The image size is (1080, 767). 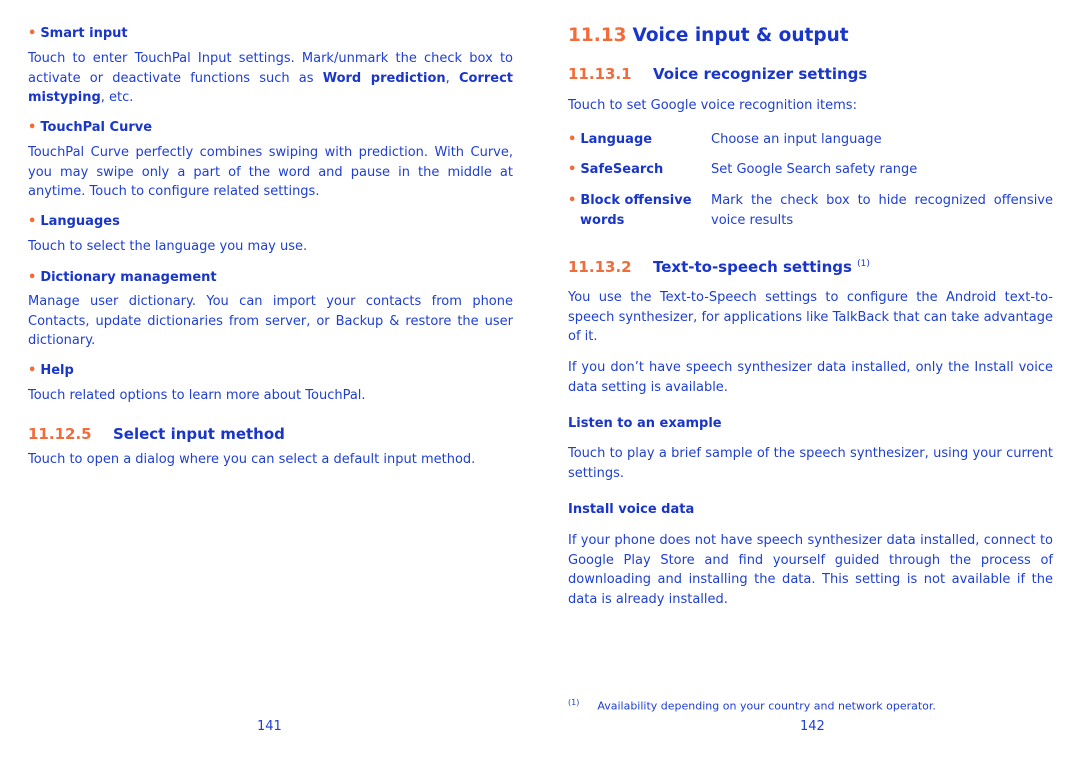 I want to click on bullet-help: • Help, so click(x=51, y=370).